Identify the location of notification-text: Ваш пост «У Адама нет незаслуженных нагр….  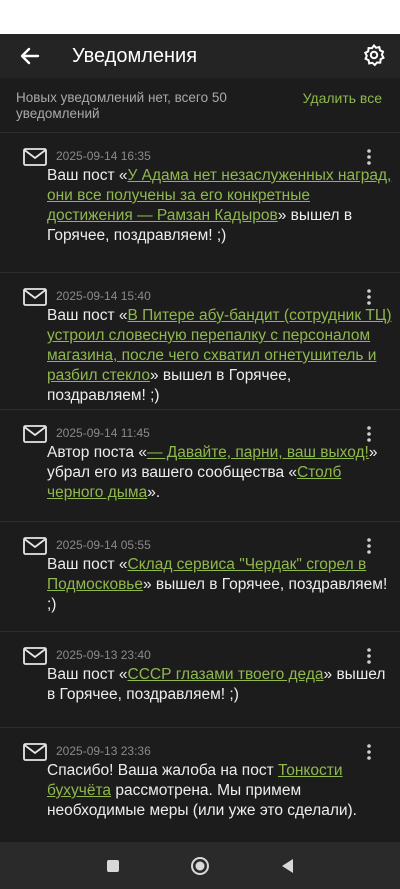
(219, 206).